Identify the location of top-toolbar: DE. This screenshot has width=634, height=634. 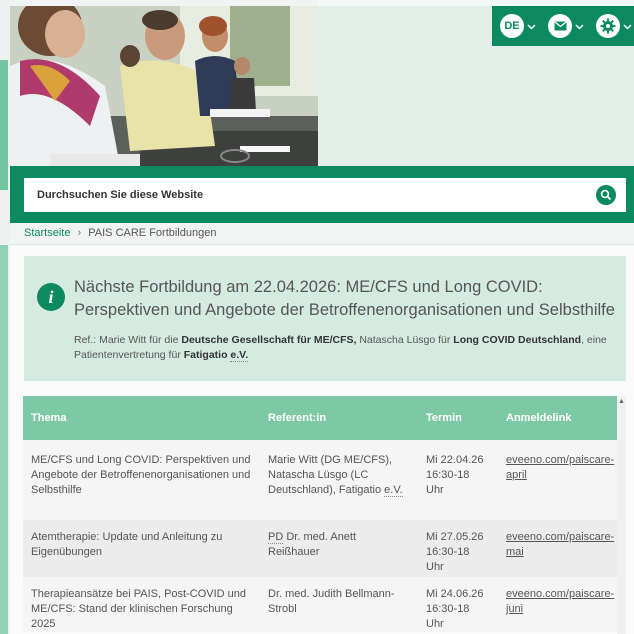
(563, 26).